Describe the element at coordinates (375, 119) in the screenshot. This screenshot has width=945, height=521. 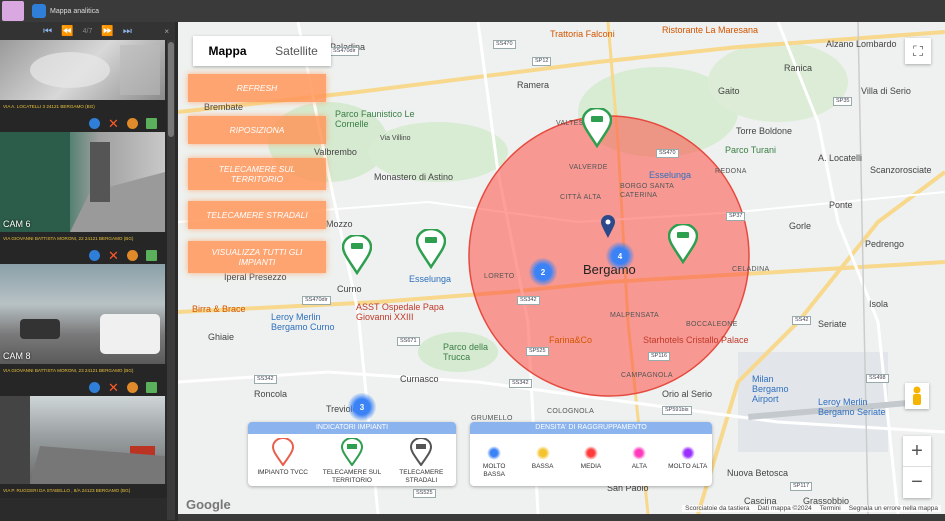
I see `poi-label: Parco Faunistico Le Cornelle` at that location.